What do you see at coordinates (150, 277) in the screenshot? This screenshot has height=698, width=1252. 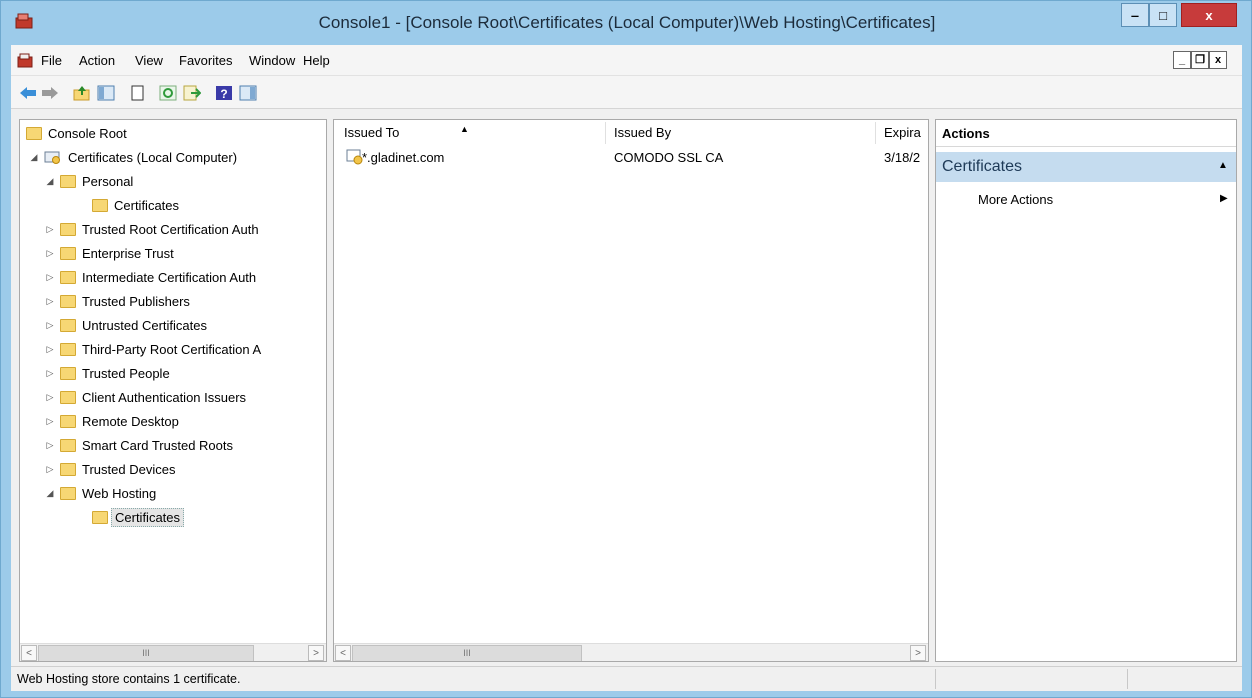 I see `tree-item-intermediate: ▷ Intermediate Certification Auth` at bounding box center [150, 277].